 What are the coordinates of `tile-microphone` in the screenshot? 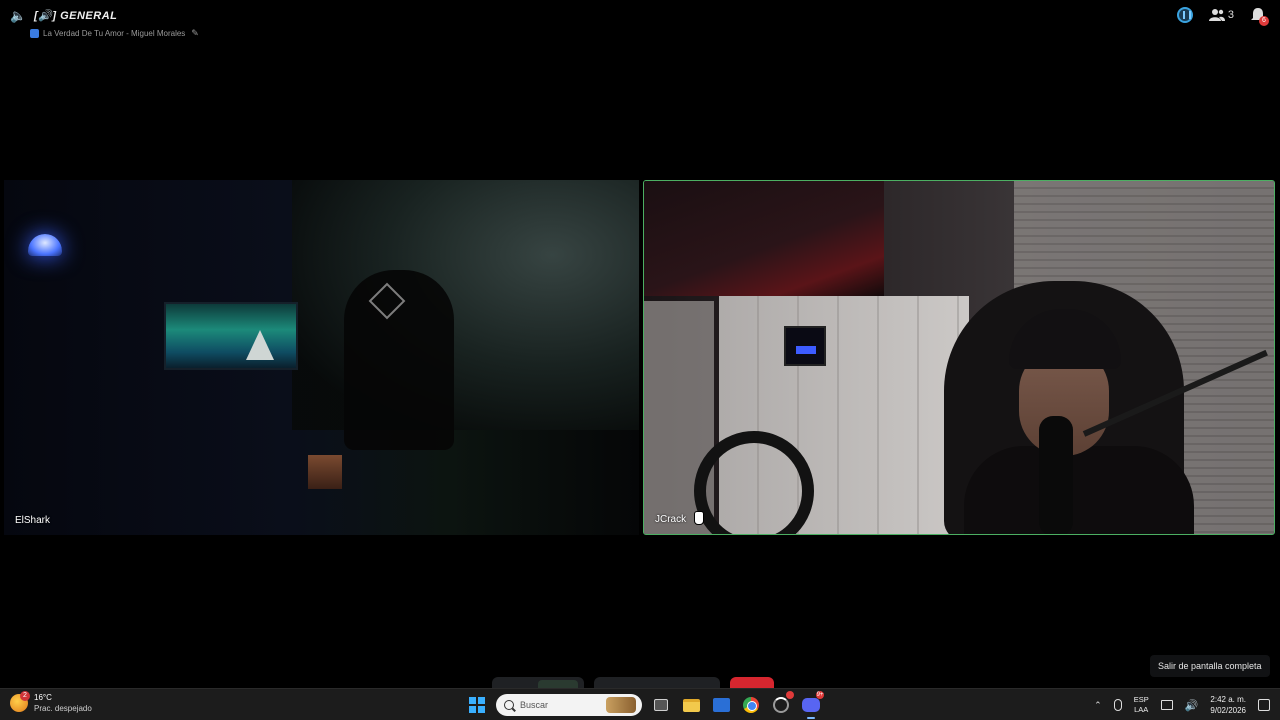 It's located at (1056, 475).